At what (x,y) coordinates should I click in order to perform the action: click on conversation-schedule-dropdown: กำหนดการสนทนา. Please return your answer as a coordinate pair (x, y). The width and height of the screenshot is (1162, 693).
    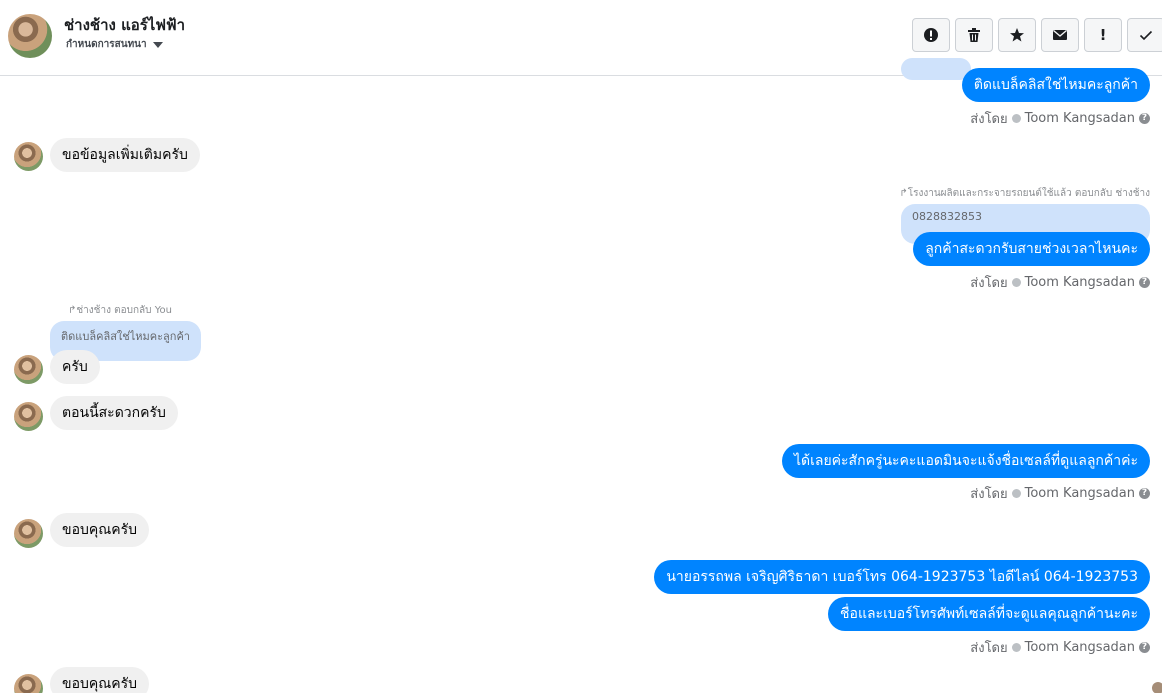
    Looking at the image, I should click on (114, 44).